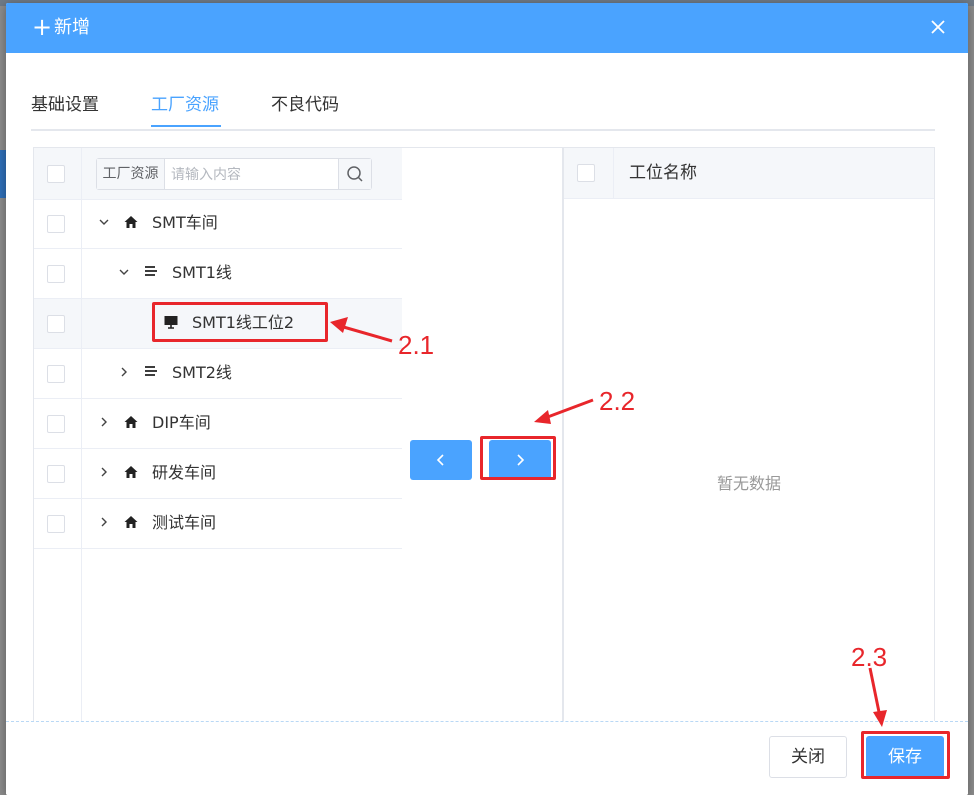 The width and height of the screenshot is (974, 795). Describe the element at coordinates (869, 657) in the screenshot. I see `annotation-label-2-3: 2.3` at that location.